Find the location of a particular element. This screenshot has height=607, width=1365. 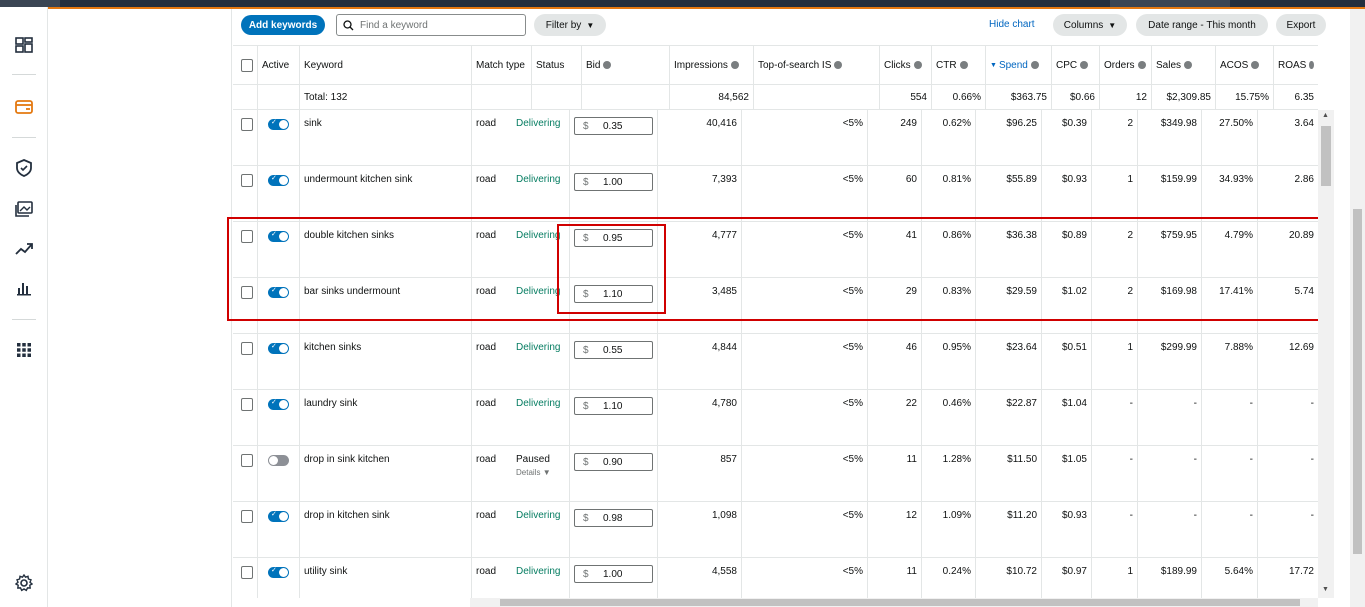

cell-value-impressions: 3,485 is located at coordinates (724, 291).